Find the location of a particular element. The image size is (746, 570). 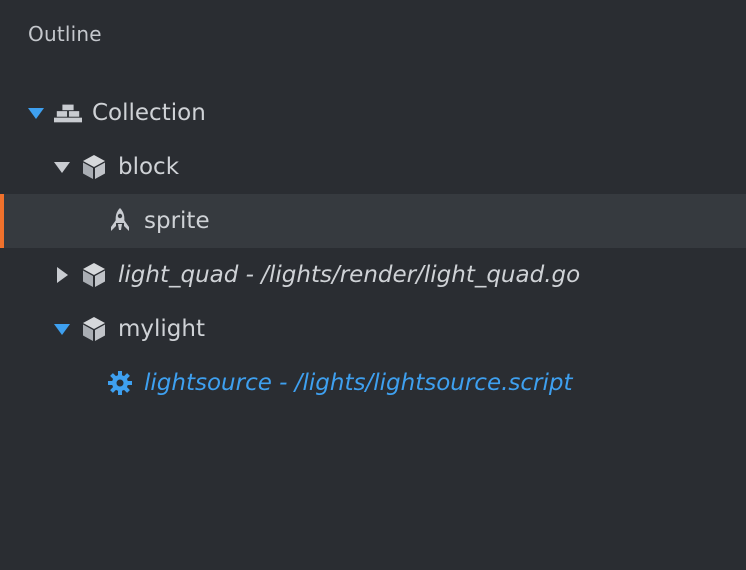

collection-icon is located at coordinates (68, 113).